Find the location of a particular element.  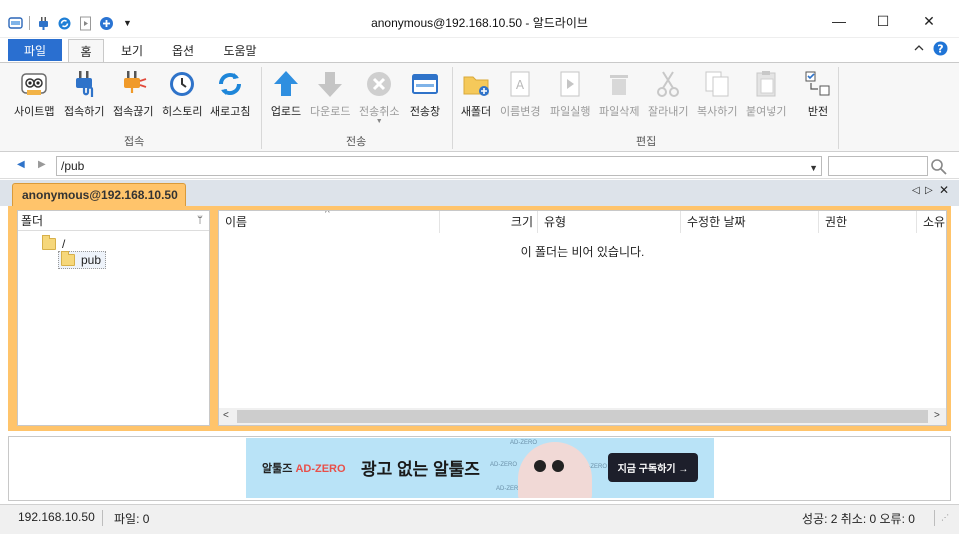

horizontal-scrollbar: < > is located at coordinates (582, 416).